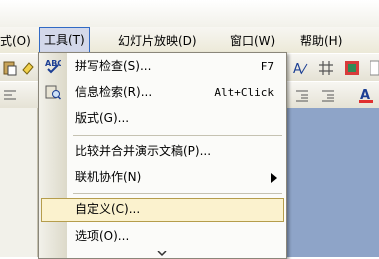 The image size is (379, 259). I want to click on research-icon, so click(53, 92).